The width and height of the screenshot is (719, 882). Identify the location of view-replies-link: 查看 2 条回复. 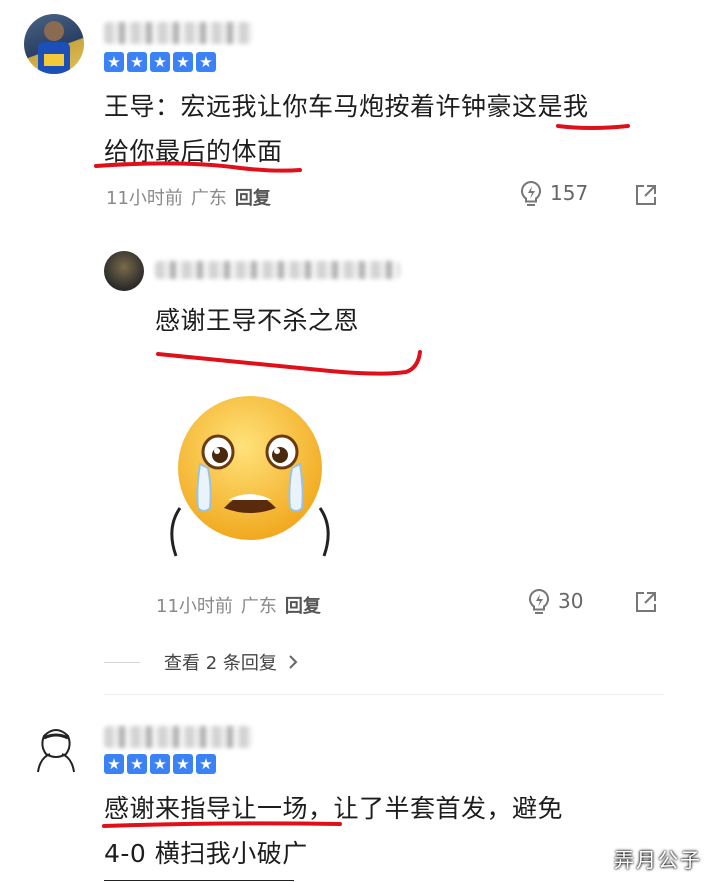
(201, 662).